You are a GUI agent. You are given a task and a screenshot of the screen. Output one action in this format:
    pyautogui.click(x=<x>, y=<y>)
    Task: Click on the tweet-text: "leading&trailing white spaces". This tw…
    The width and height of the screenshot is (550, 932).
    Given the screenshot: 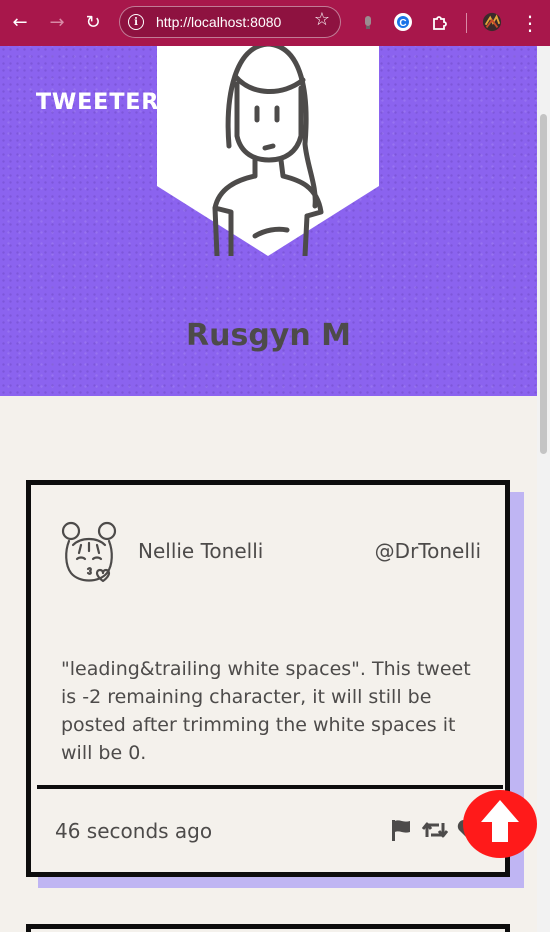 What is the action you would take?
    pyautogui.click(x=266, y=711)
    